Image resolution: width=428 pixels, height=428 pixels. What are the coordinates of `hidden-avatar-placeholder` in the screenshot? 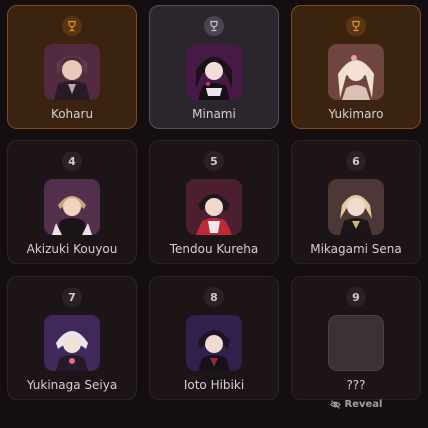 It's located at (356, 343).